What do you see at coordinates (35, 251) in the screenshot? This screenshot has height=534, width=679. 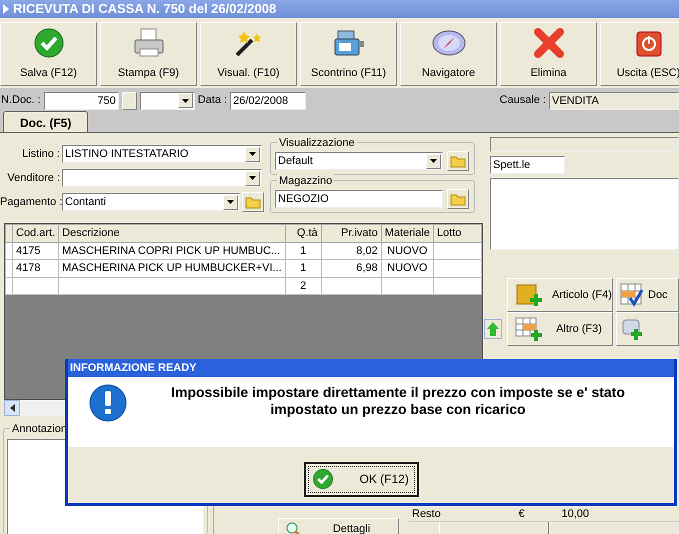 I see `table-cell: 4175` at bounding box center [35, 251].